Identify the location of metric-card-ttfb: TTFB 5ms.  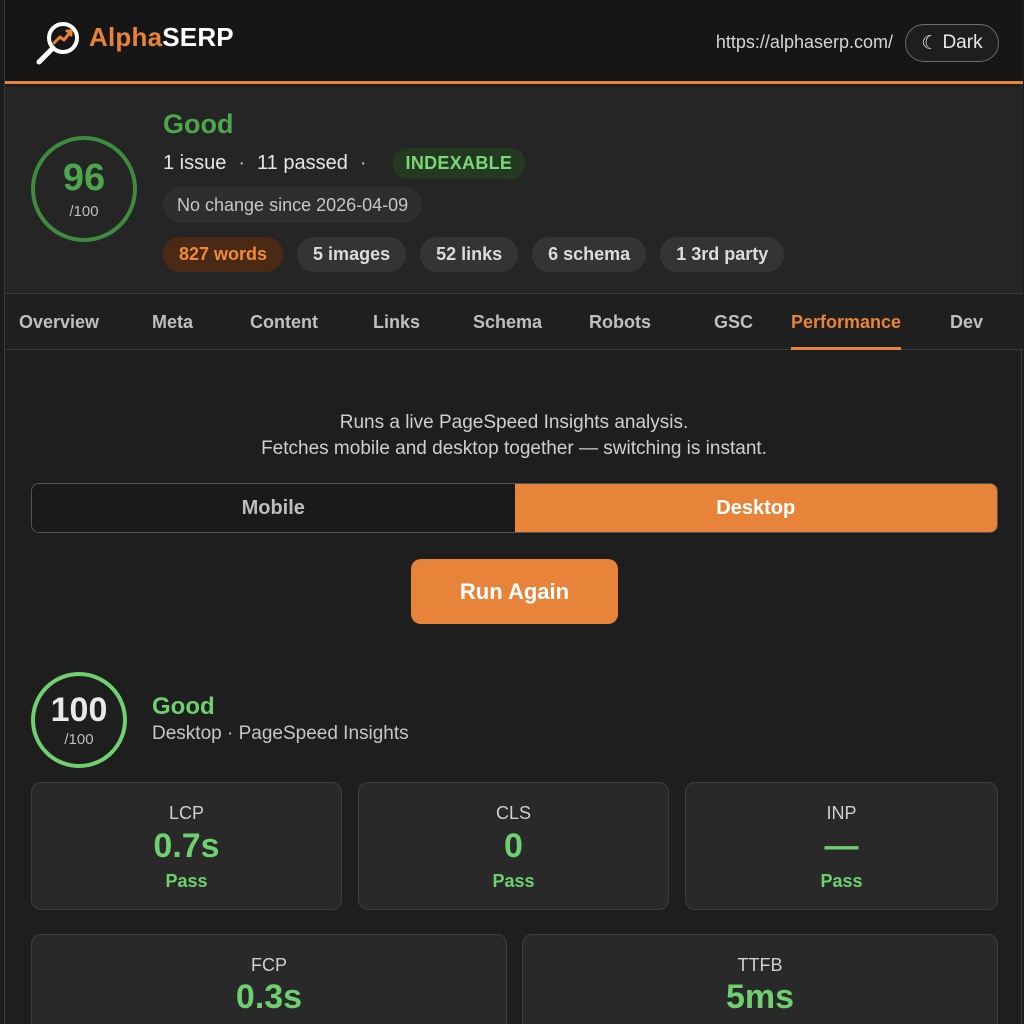
(760, 979).